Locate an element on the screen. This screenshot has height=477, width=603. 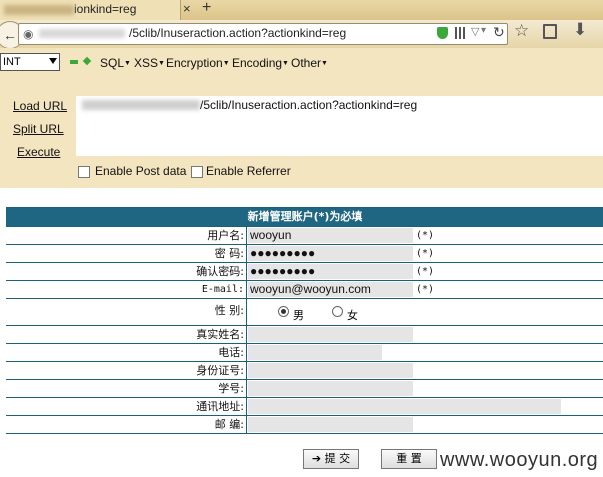
row-label: 真实姓名: is located at coordinates (220, 334).